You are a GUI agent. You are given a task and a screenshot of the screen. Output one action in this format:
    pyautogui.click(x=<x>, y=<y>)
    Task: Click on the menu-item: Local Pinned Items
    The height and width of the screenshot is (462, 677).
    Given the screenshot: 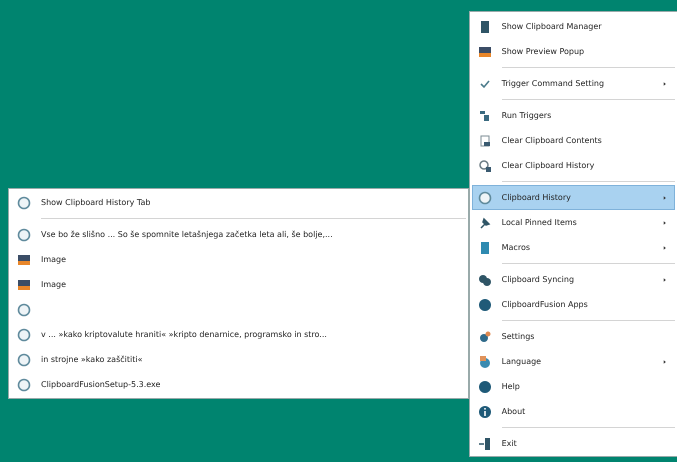 What is the action you would take?
    pyautogui.click(x=573, y=222)
    